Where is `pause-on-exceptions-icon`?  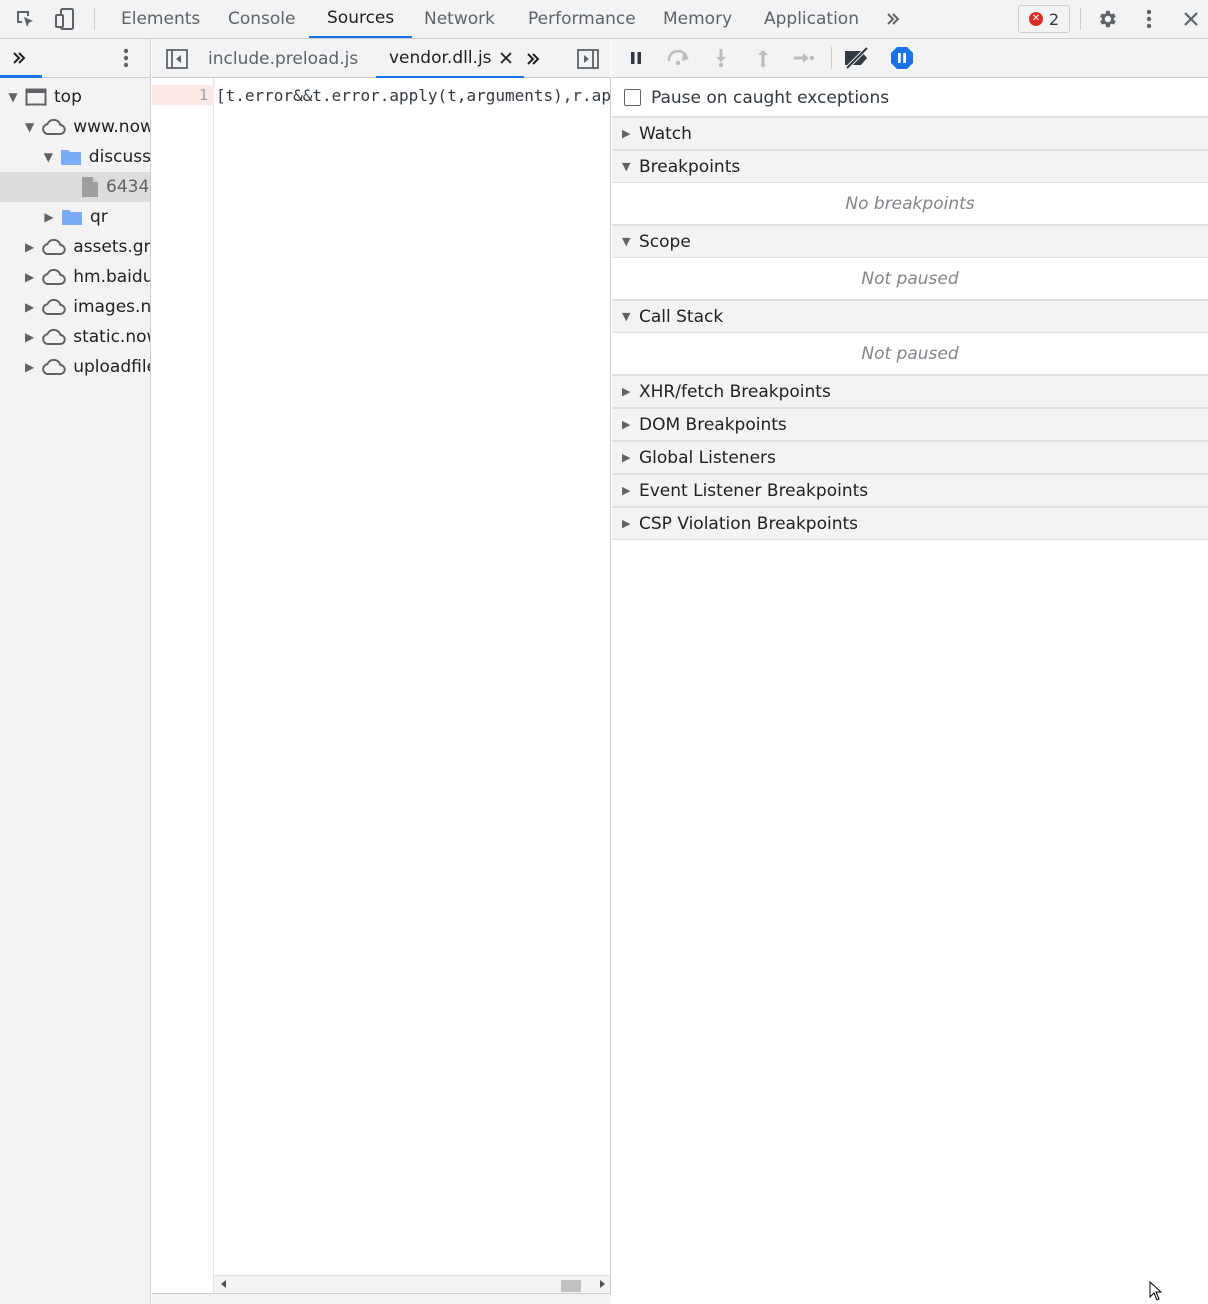 pause-on-exceptions-icon is located at coordinates (902, 58).